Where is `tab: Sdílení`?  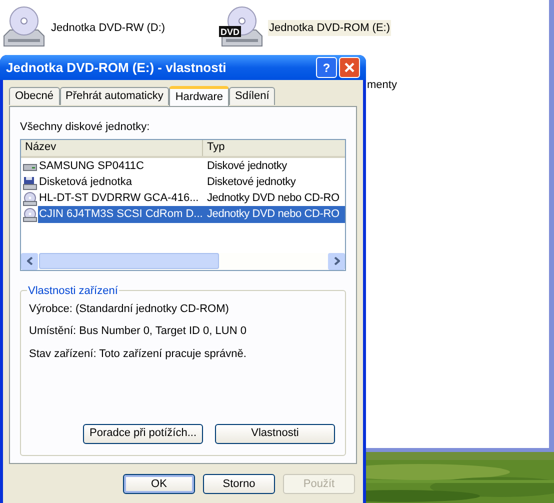
tab: Sdílení is located at coordinates (252, 96).